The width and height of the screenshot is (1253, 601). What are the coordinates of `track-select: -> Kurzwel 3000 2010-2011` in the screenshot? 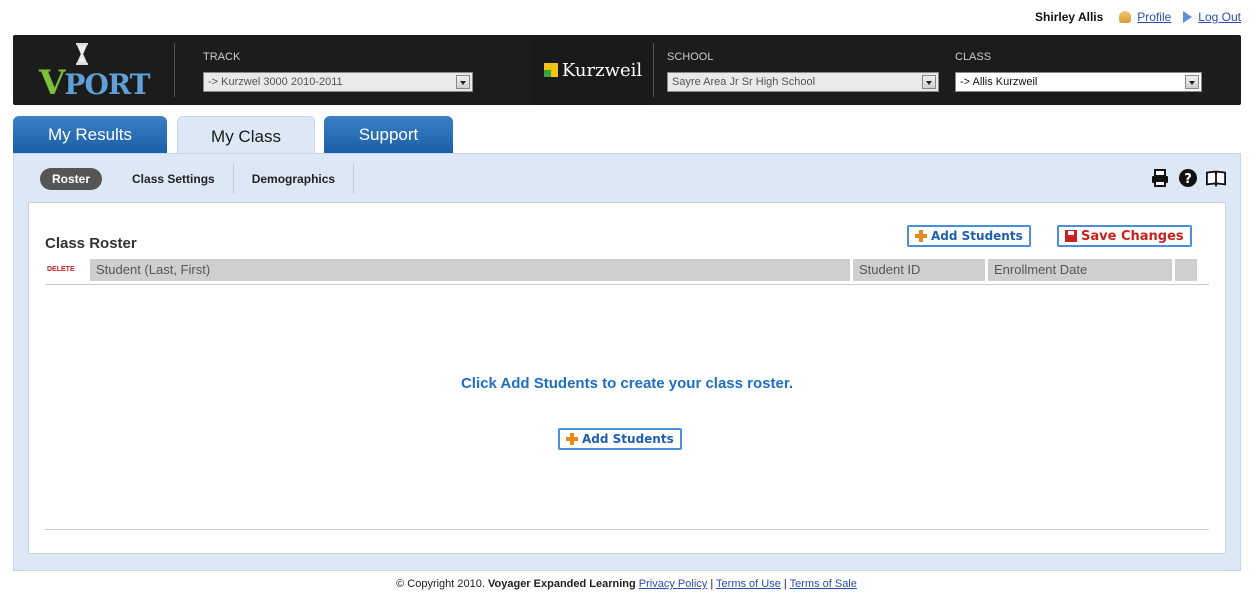 It's located at (338, 82).